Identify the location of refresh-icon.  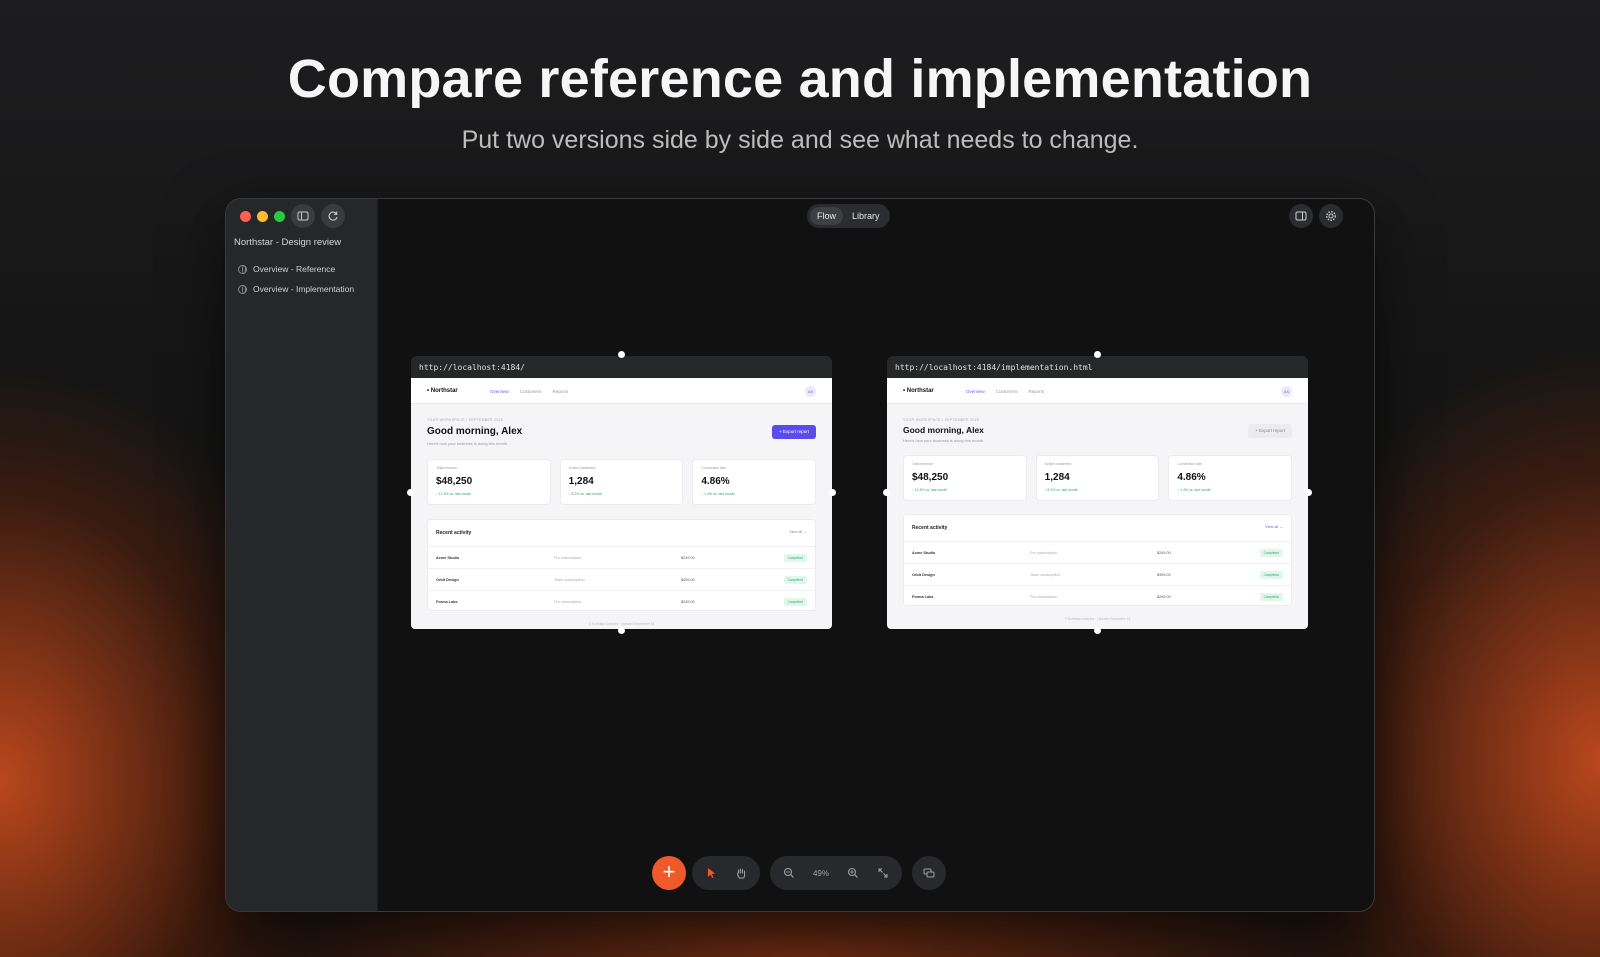
(333, 216).